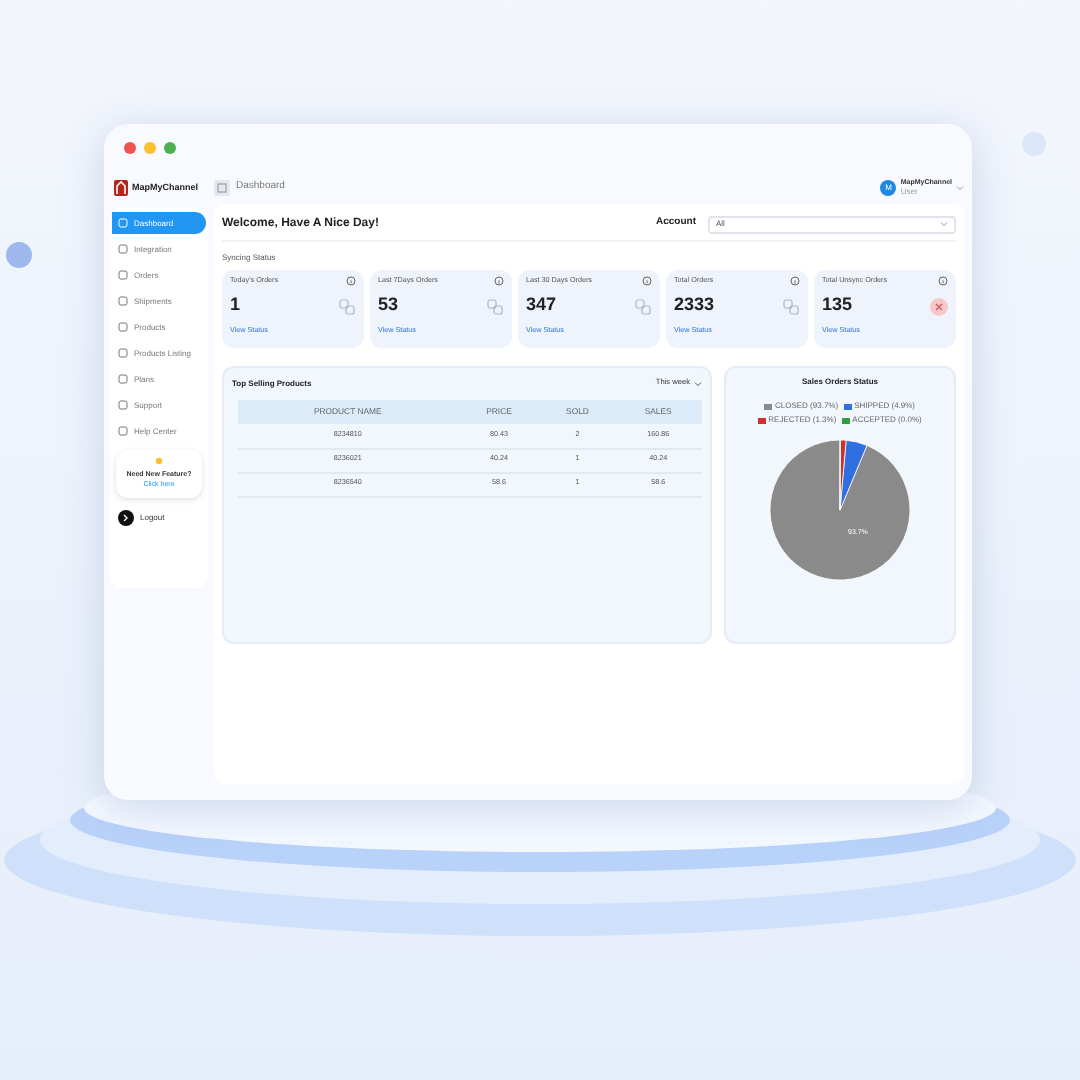  Describe the element at coordinates (159, 461) in the screenshot. I see `bulb-icon` at that location.